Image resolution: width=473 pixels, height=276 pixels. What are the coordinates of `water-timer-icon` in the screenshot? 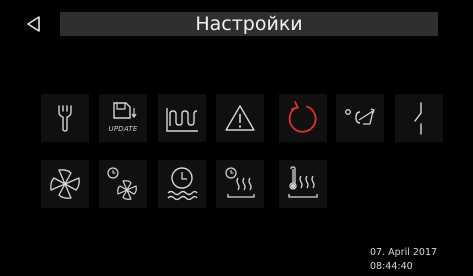 It's located at (182, 184).